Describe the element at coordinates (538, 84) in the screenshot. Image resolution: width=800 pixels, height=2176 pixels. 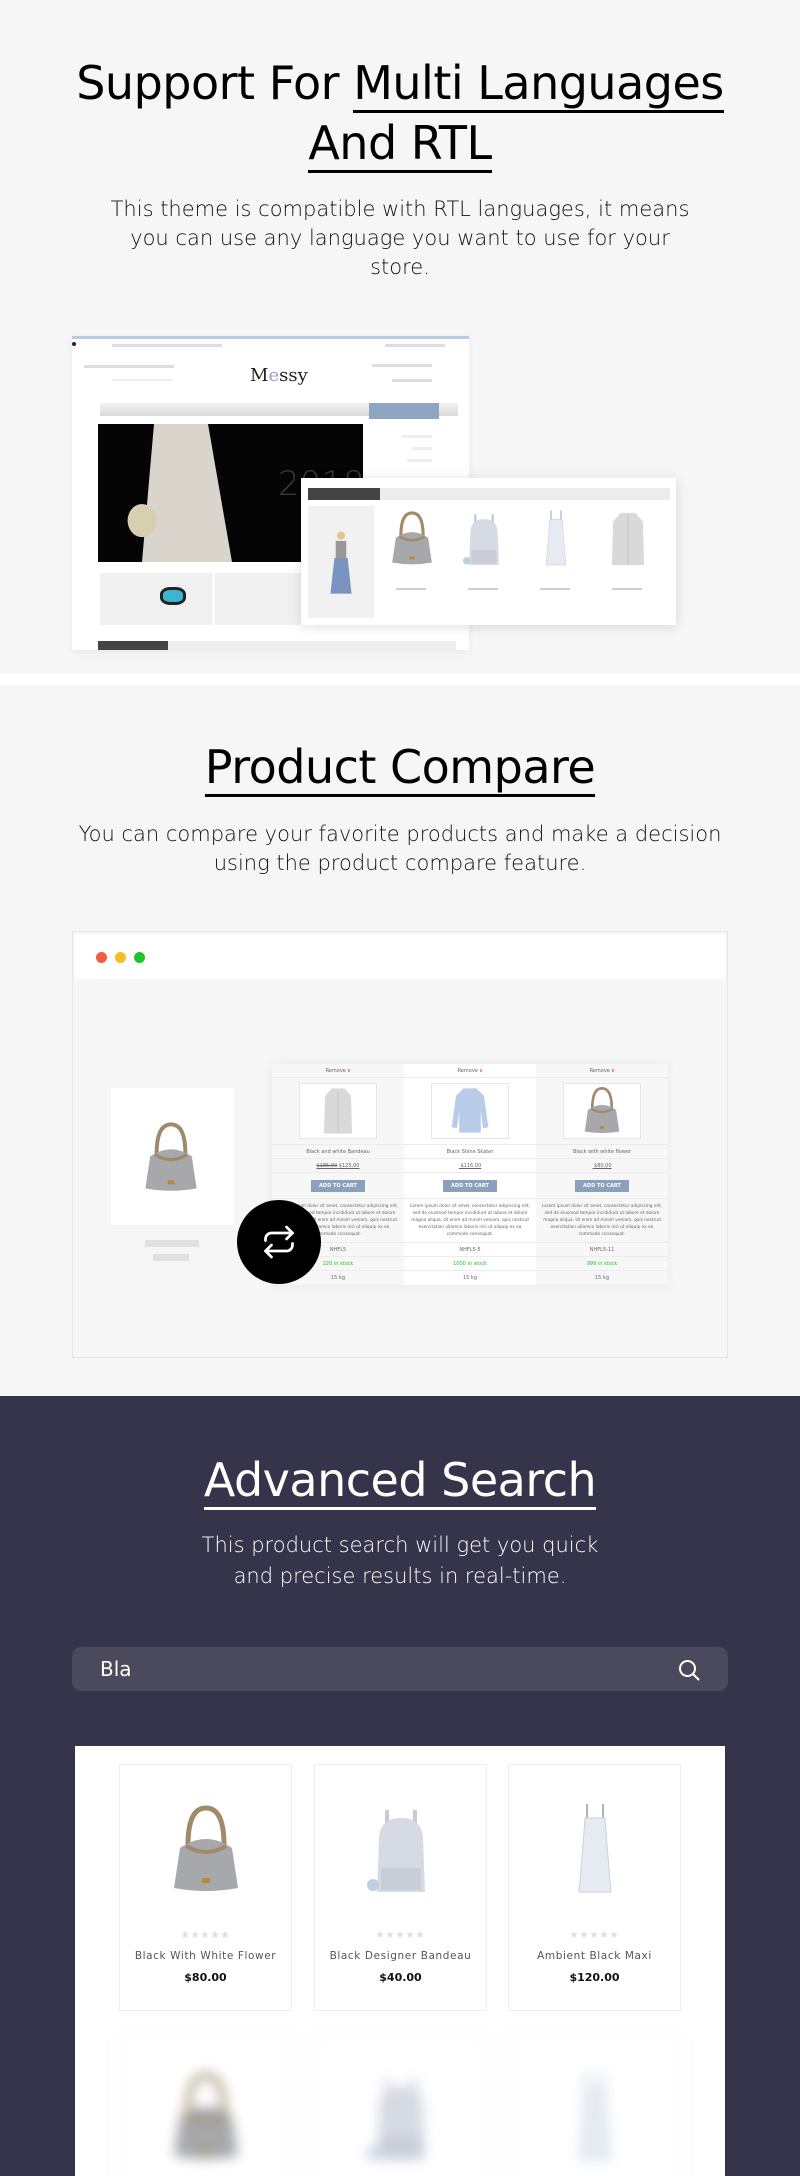
I see `rtl-title-underlined: Multi Languages` at that location.